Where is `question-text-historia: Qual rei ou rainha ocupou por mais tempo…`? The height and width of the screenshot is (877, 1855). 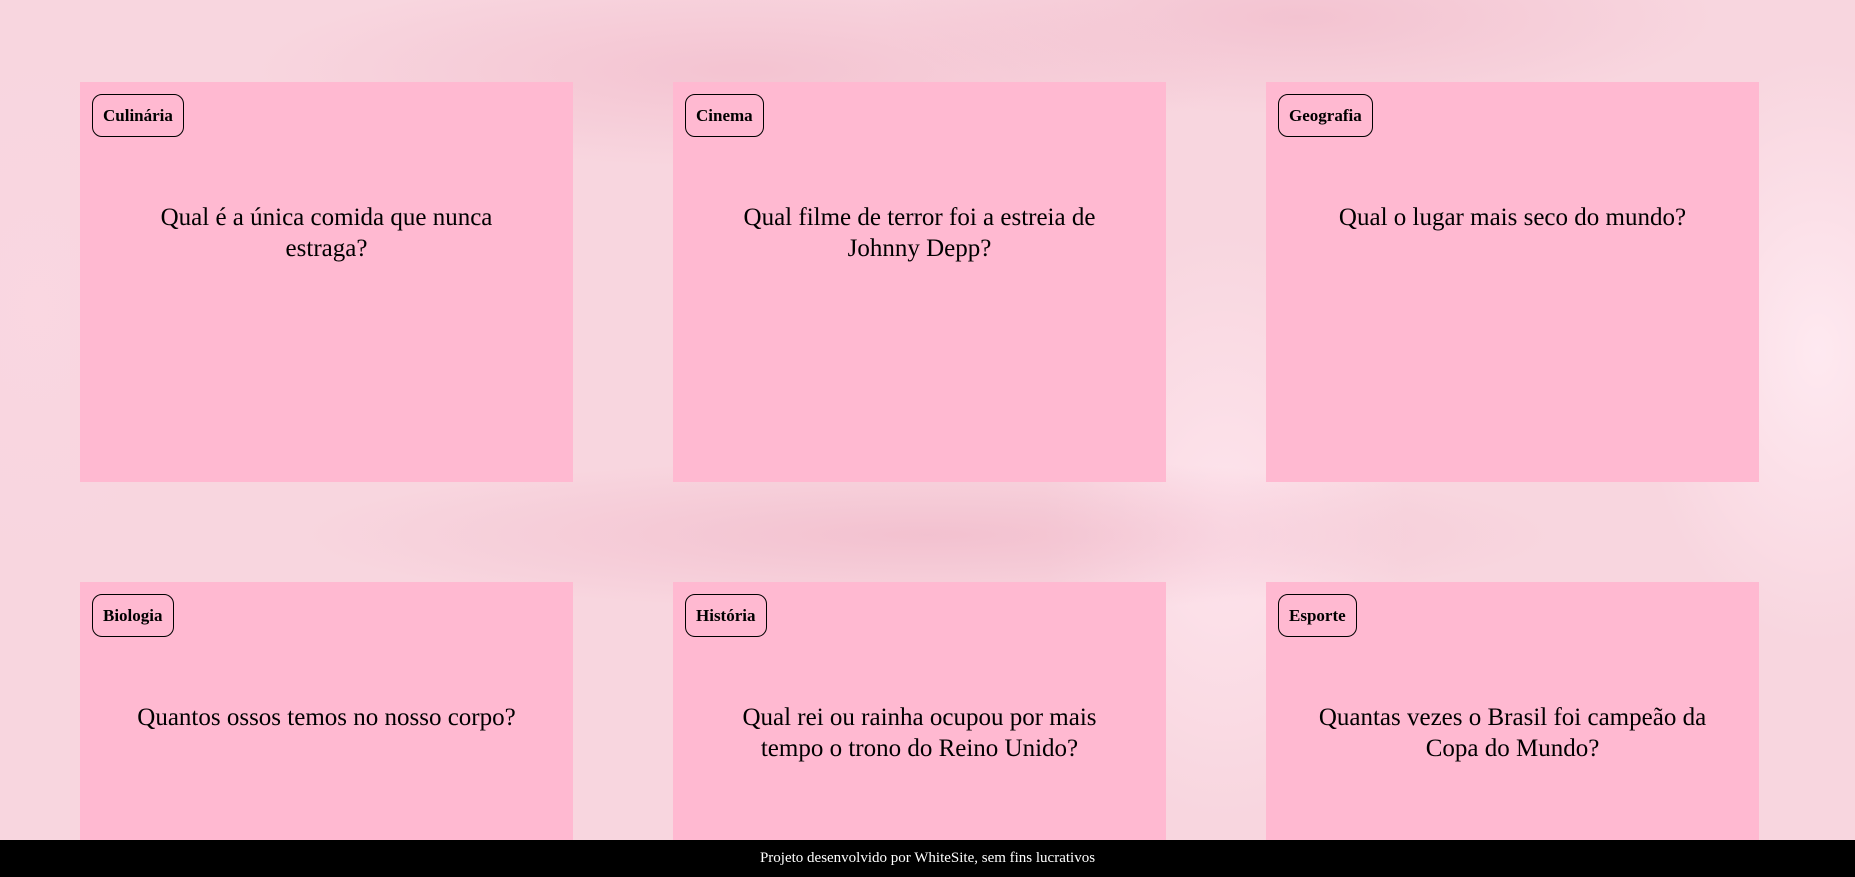
question-text-historia: Qual rei ou rainha ocupou por mais tempo… is located at coordinates (919, 733).